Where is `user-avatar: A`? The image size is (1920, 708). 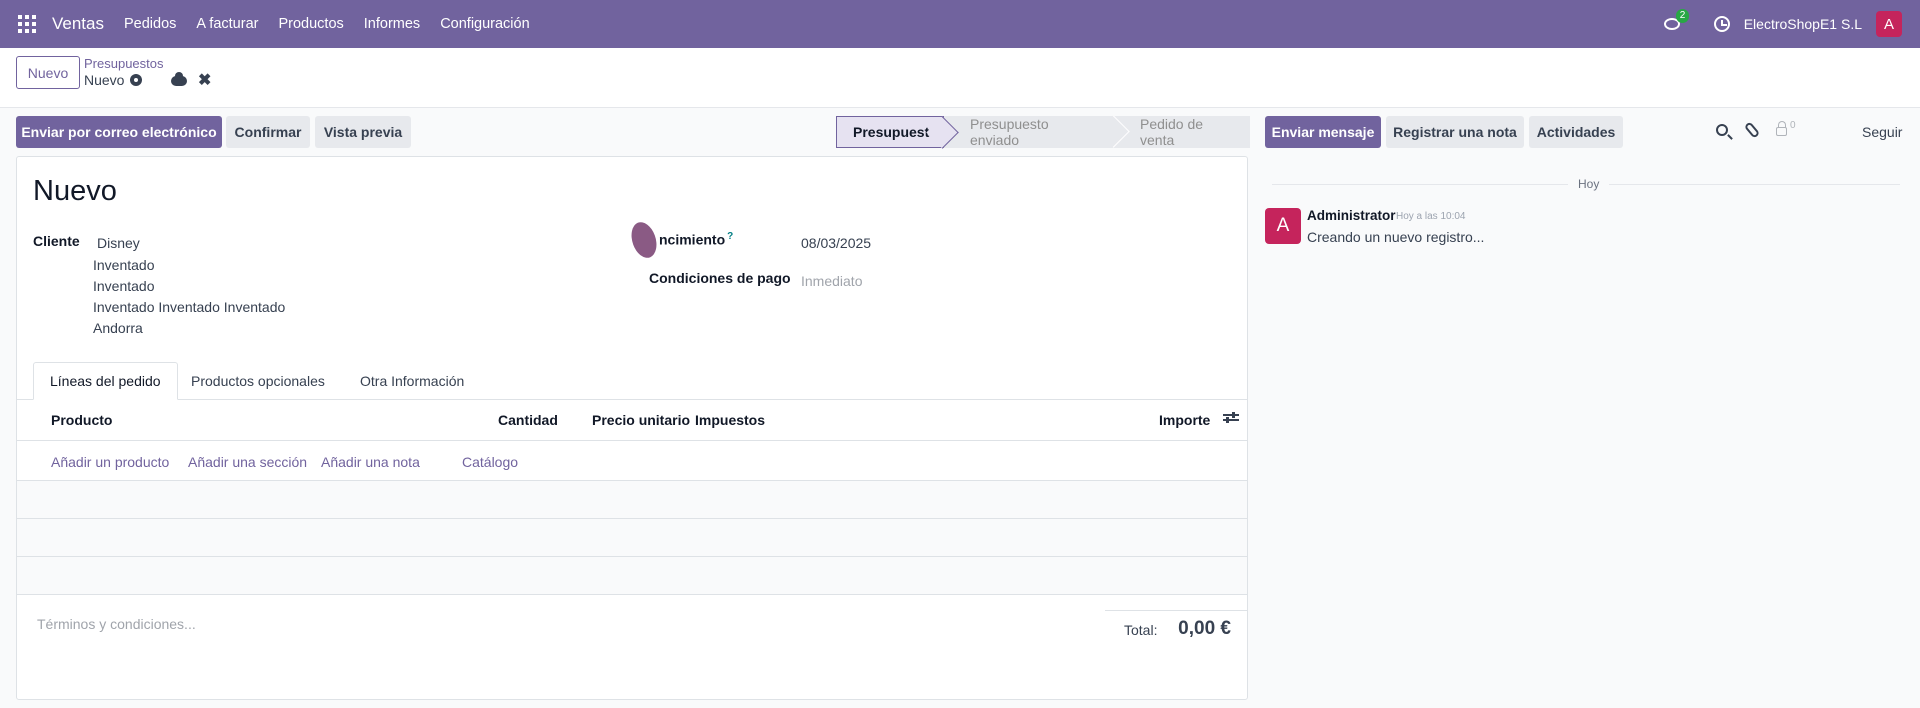
user-avatar: A is located at coordinates (1889, 24).